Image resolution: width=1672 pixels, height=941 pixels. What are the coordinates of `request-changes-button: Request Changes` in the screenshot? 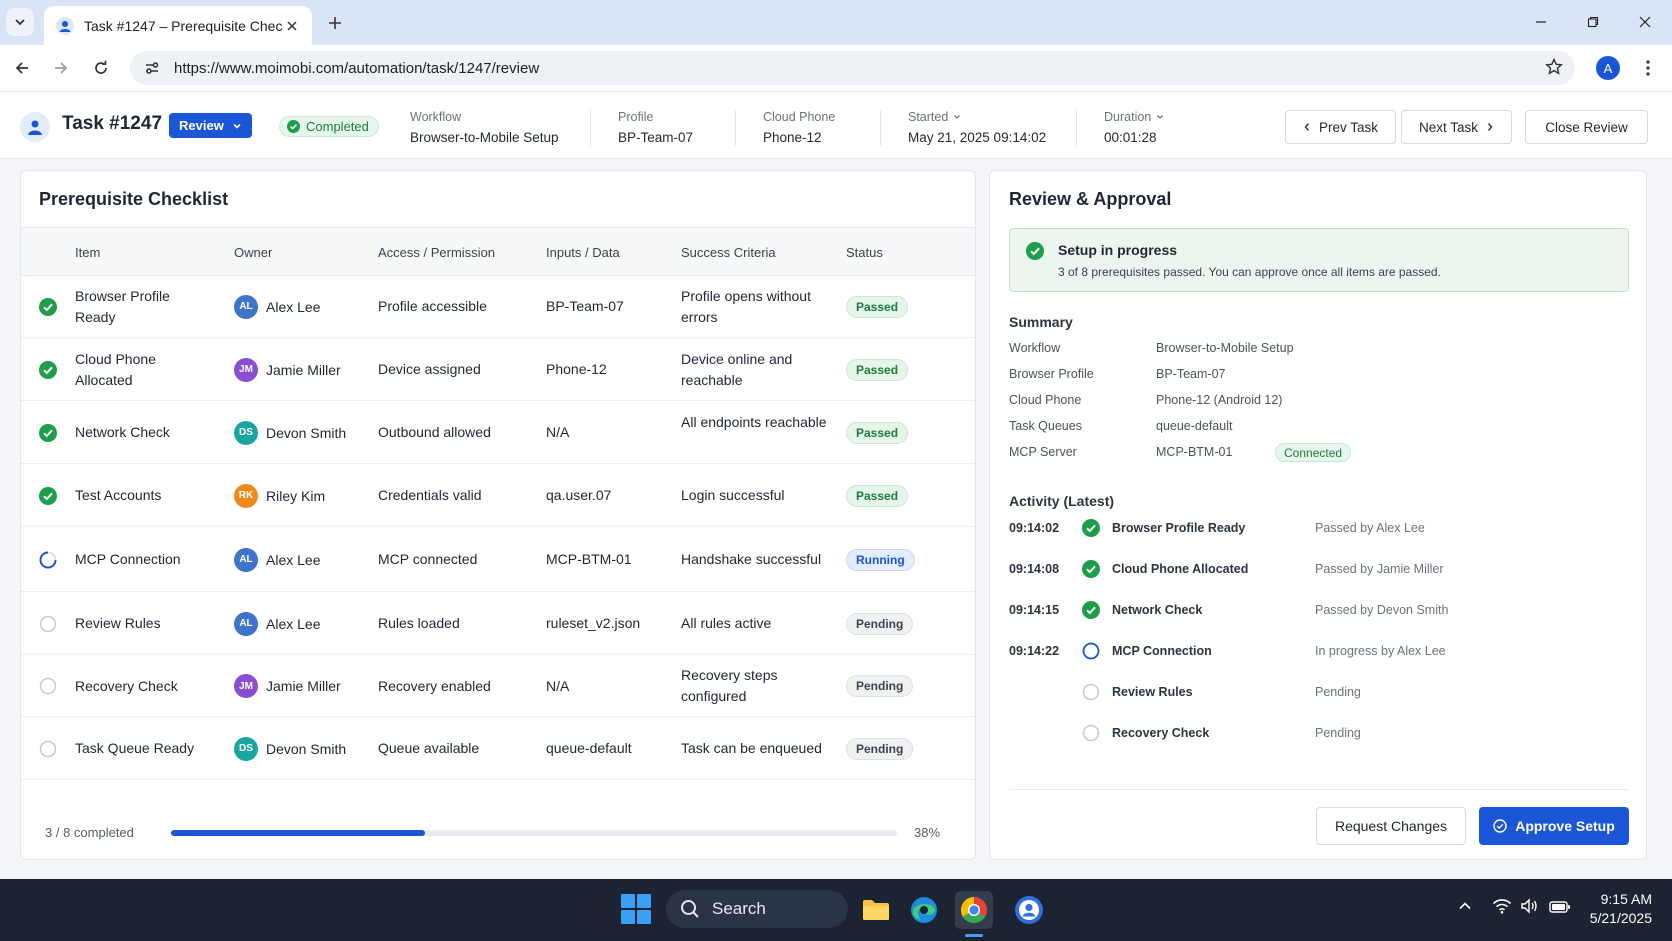 It's located at (1391, 826).